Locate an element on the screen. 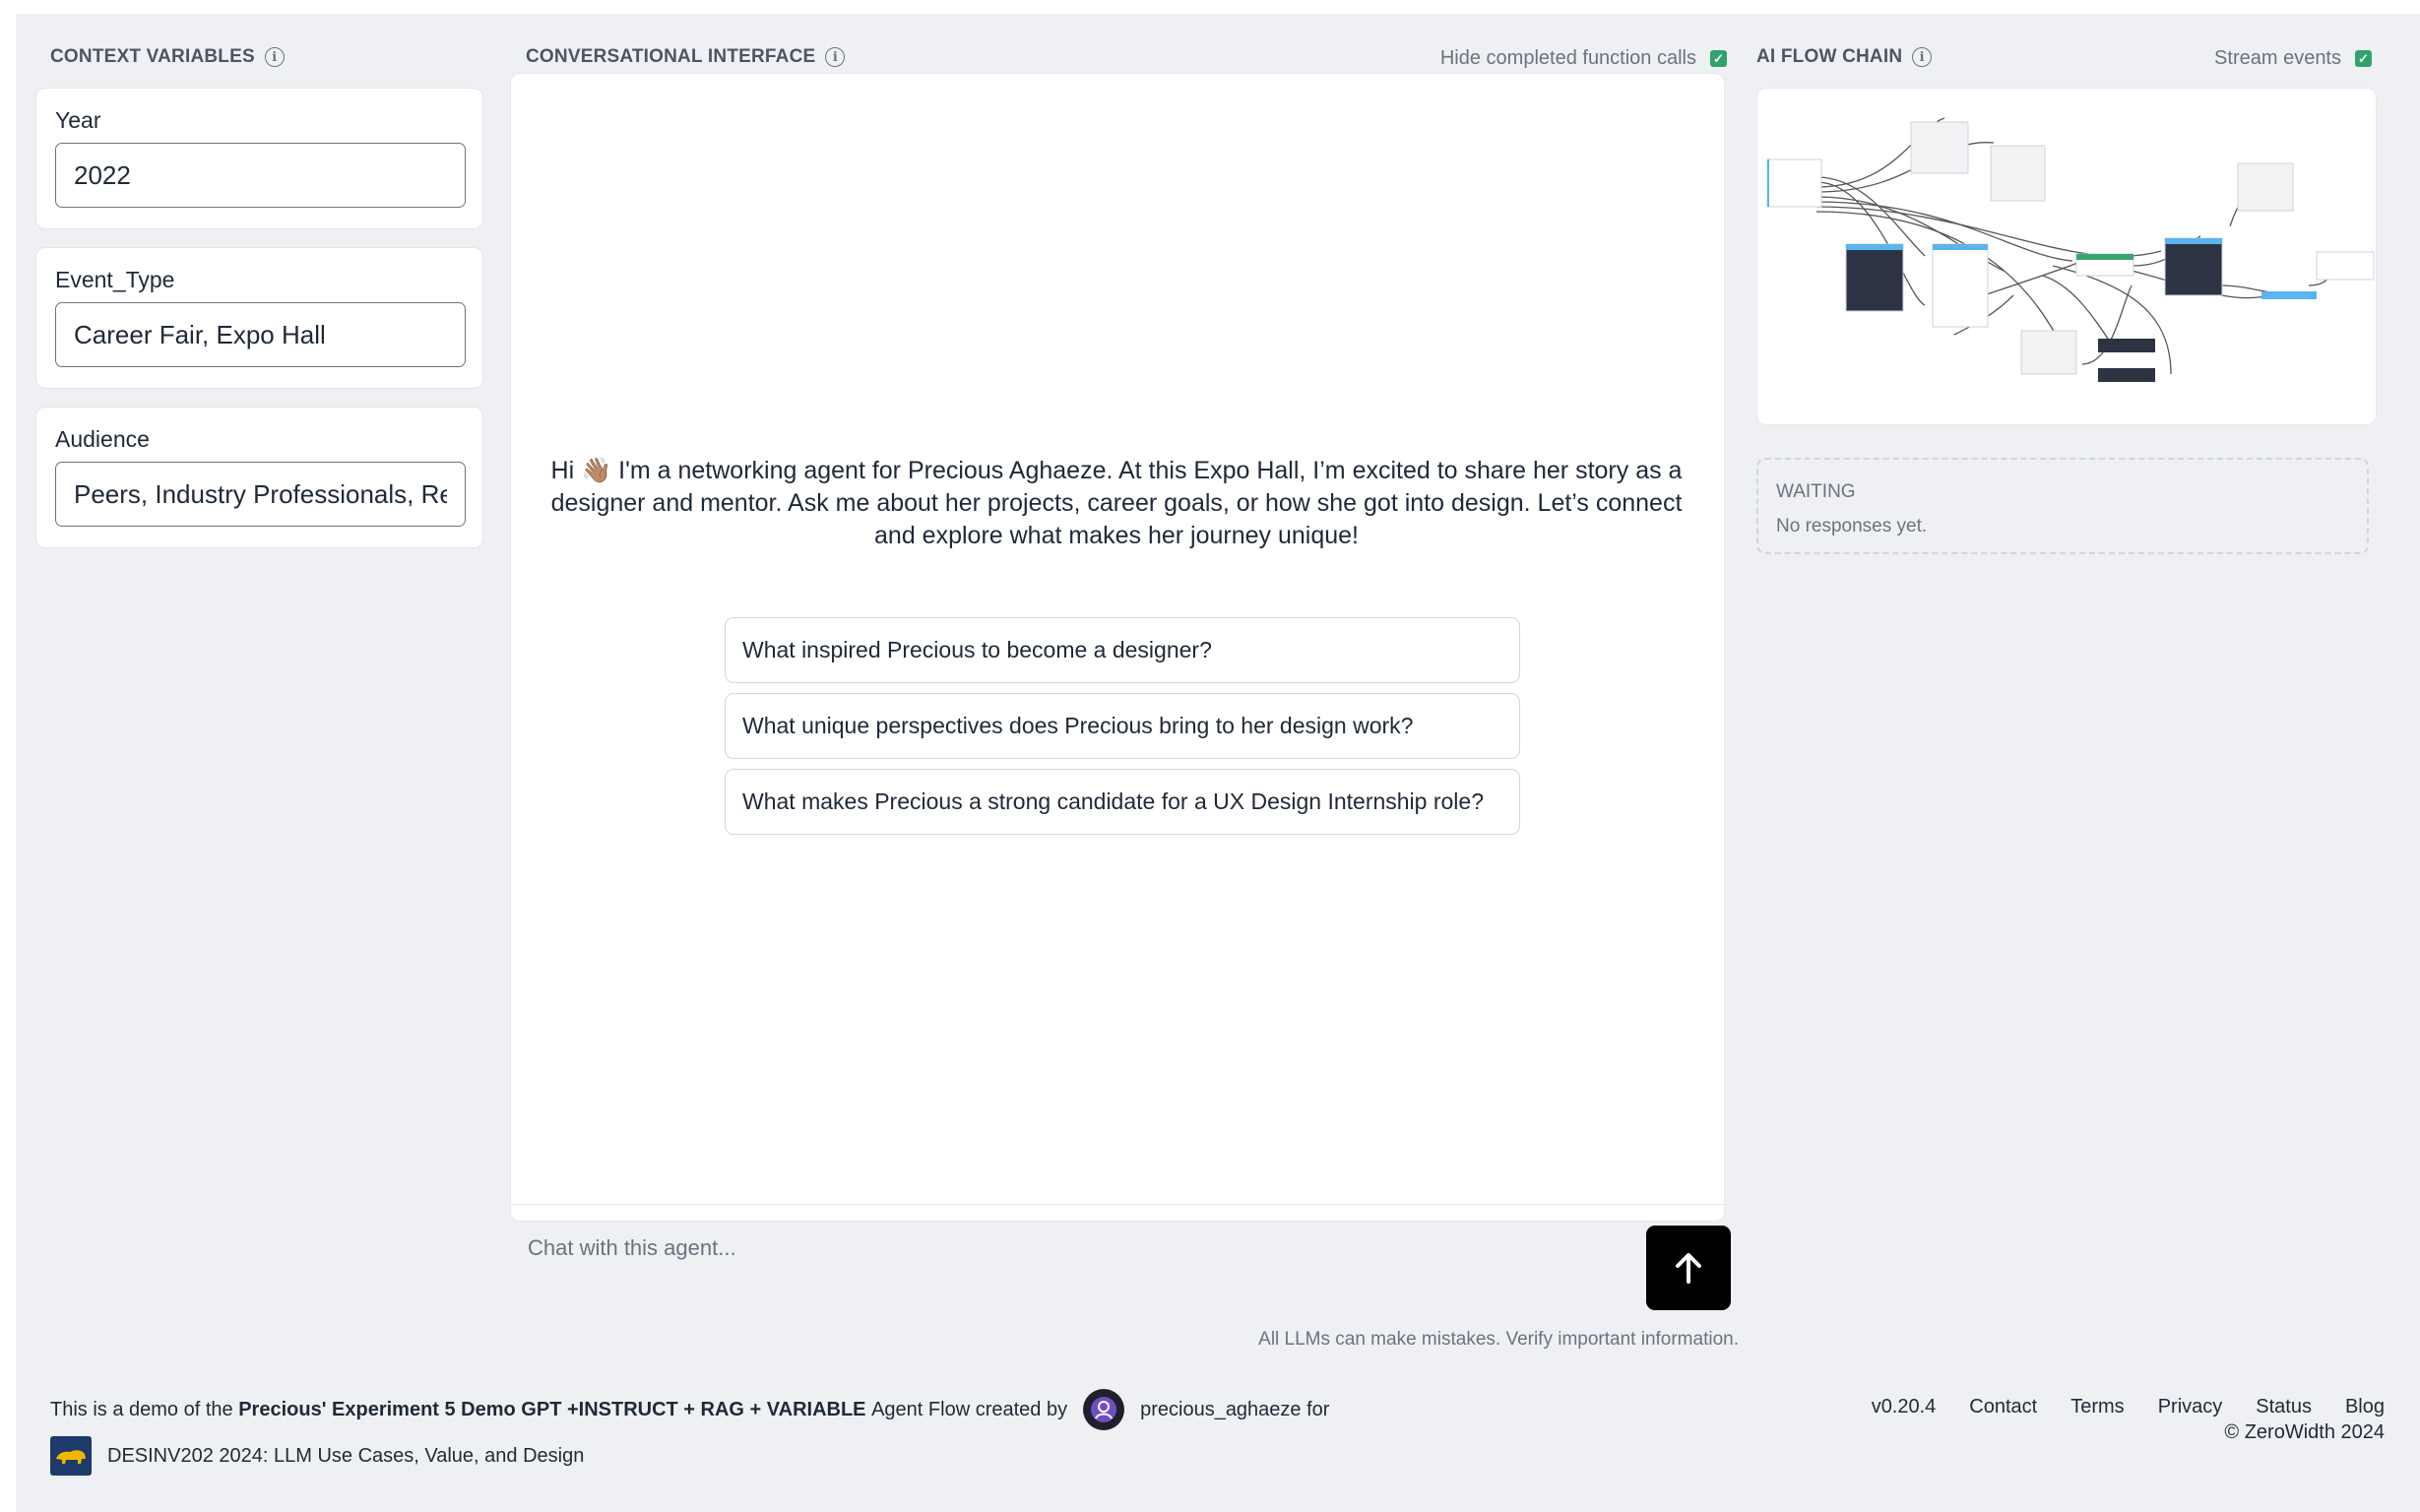 The image size is (2420, 1512). variable-card-year: Year is located at coordinates (259, 158).